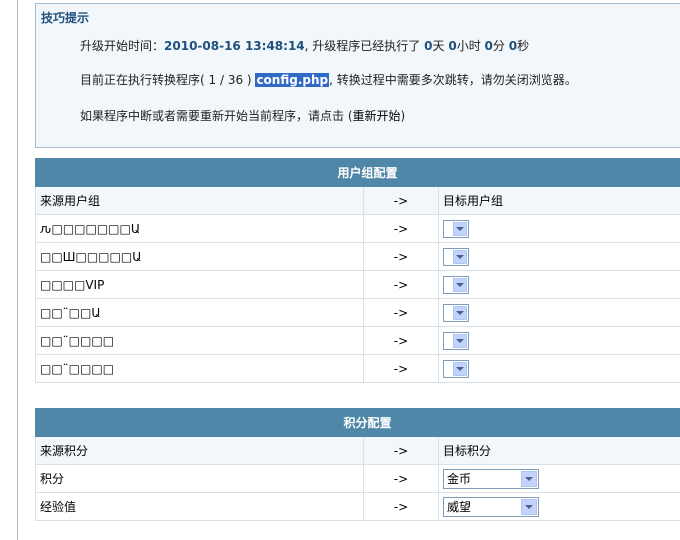 The height and width of the screenshot is (540, 680). I want to click on progress-count: 1 / 36, so click(226, 80).